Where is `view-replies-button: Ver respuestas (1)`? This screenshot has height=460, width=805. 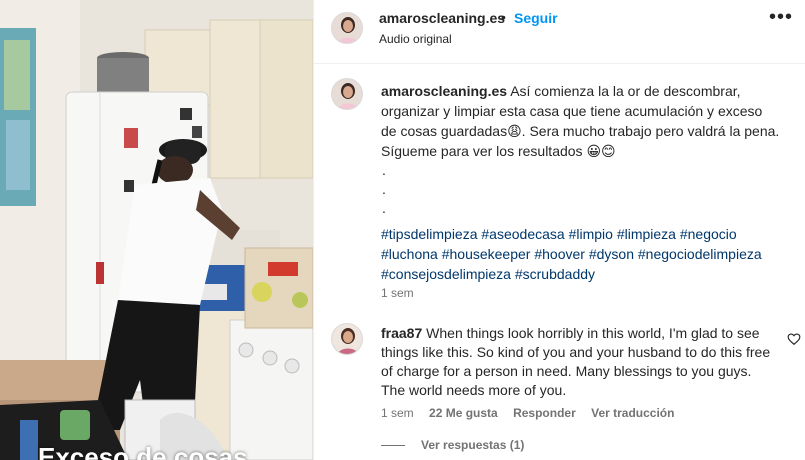 view-replies-button: Ver respuestas (1) is located at coordinates (452, 445).